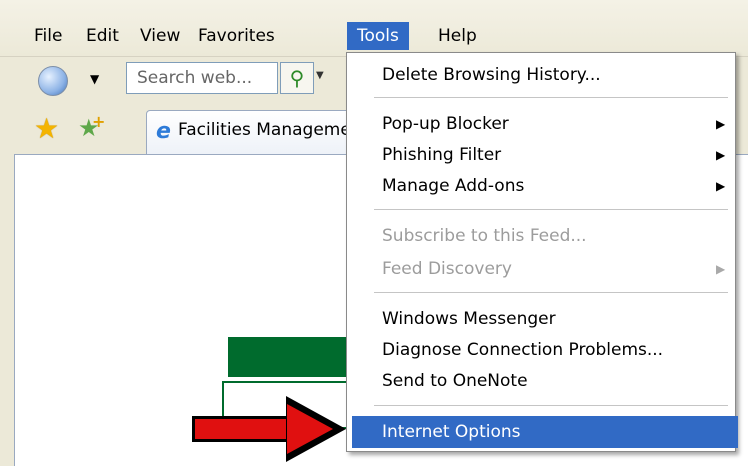 Image resolution: width=748 pixels, height=466 pixels. I want to click on menu-item-feed-discovery: Feed Discovery, so click(447, 269).